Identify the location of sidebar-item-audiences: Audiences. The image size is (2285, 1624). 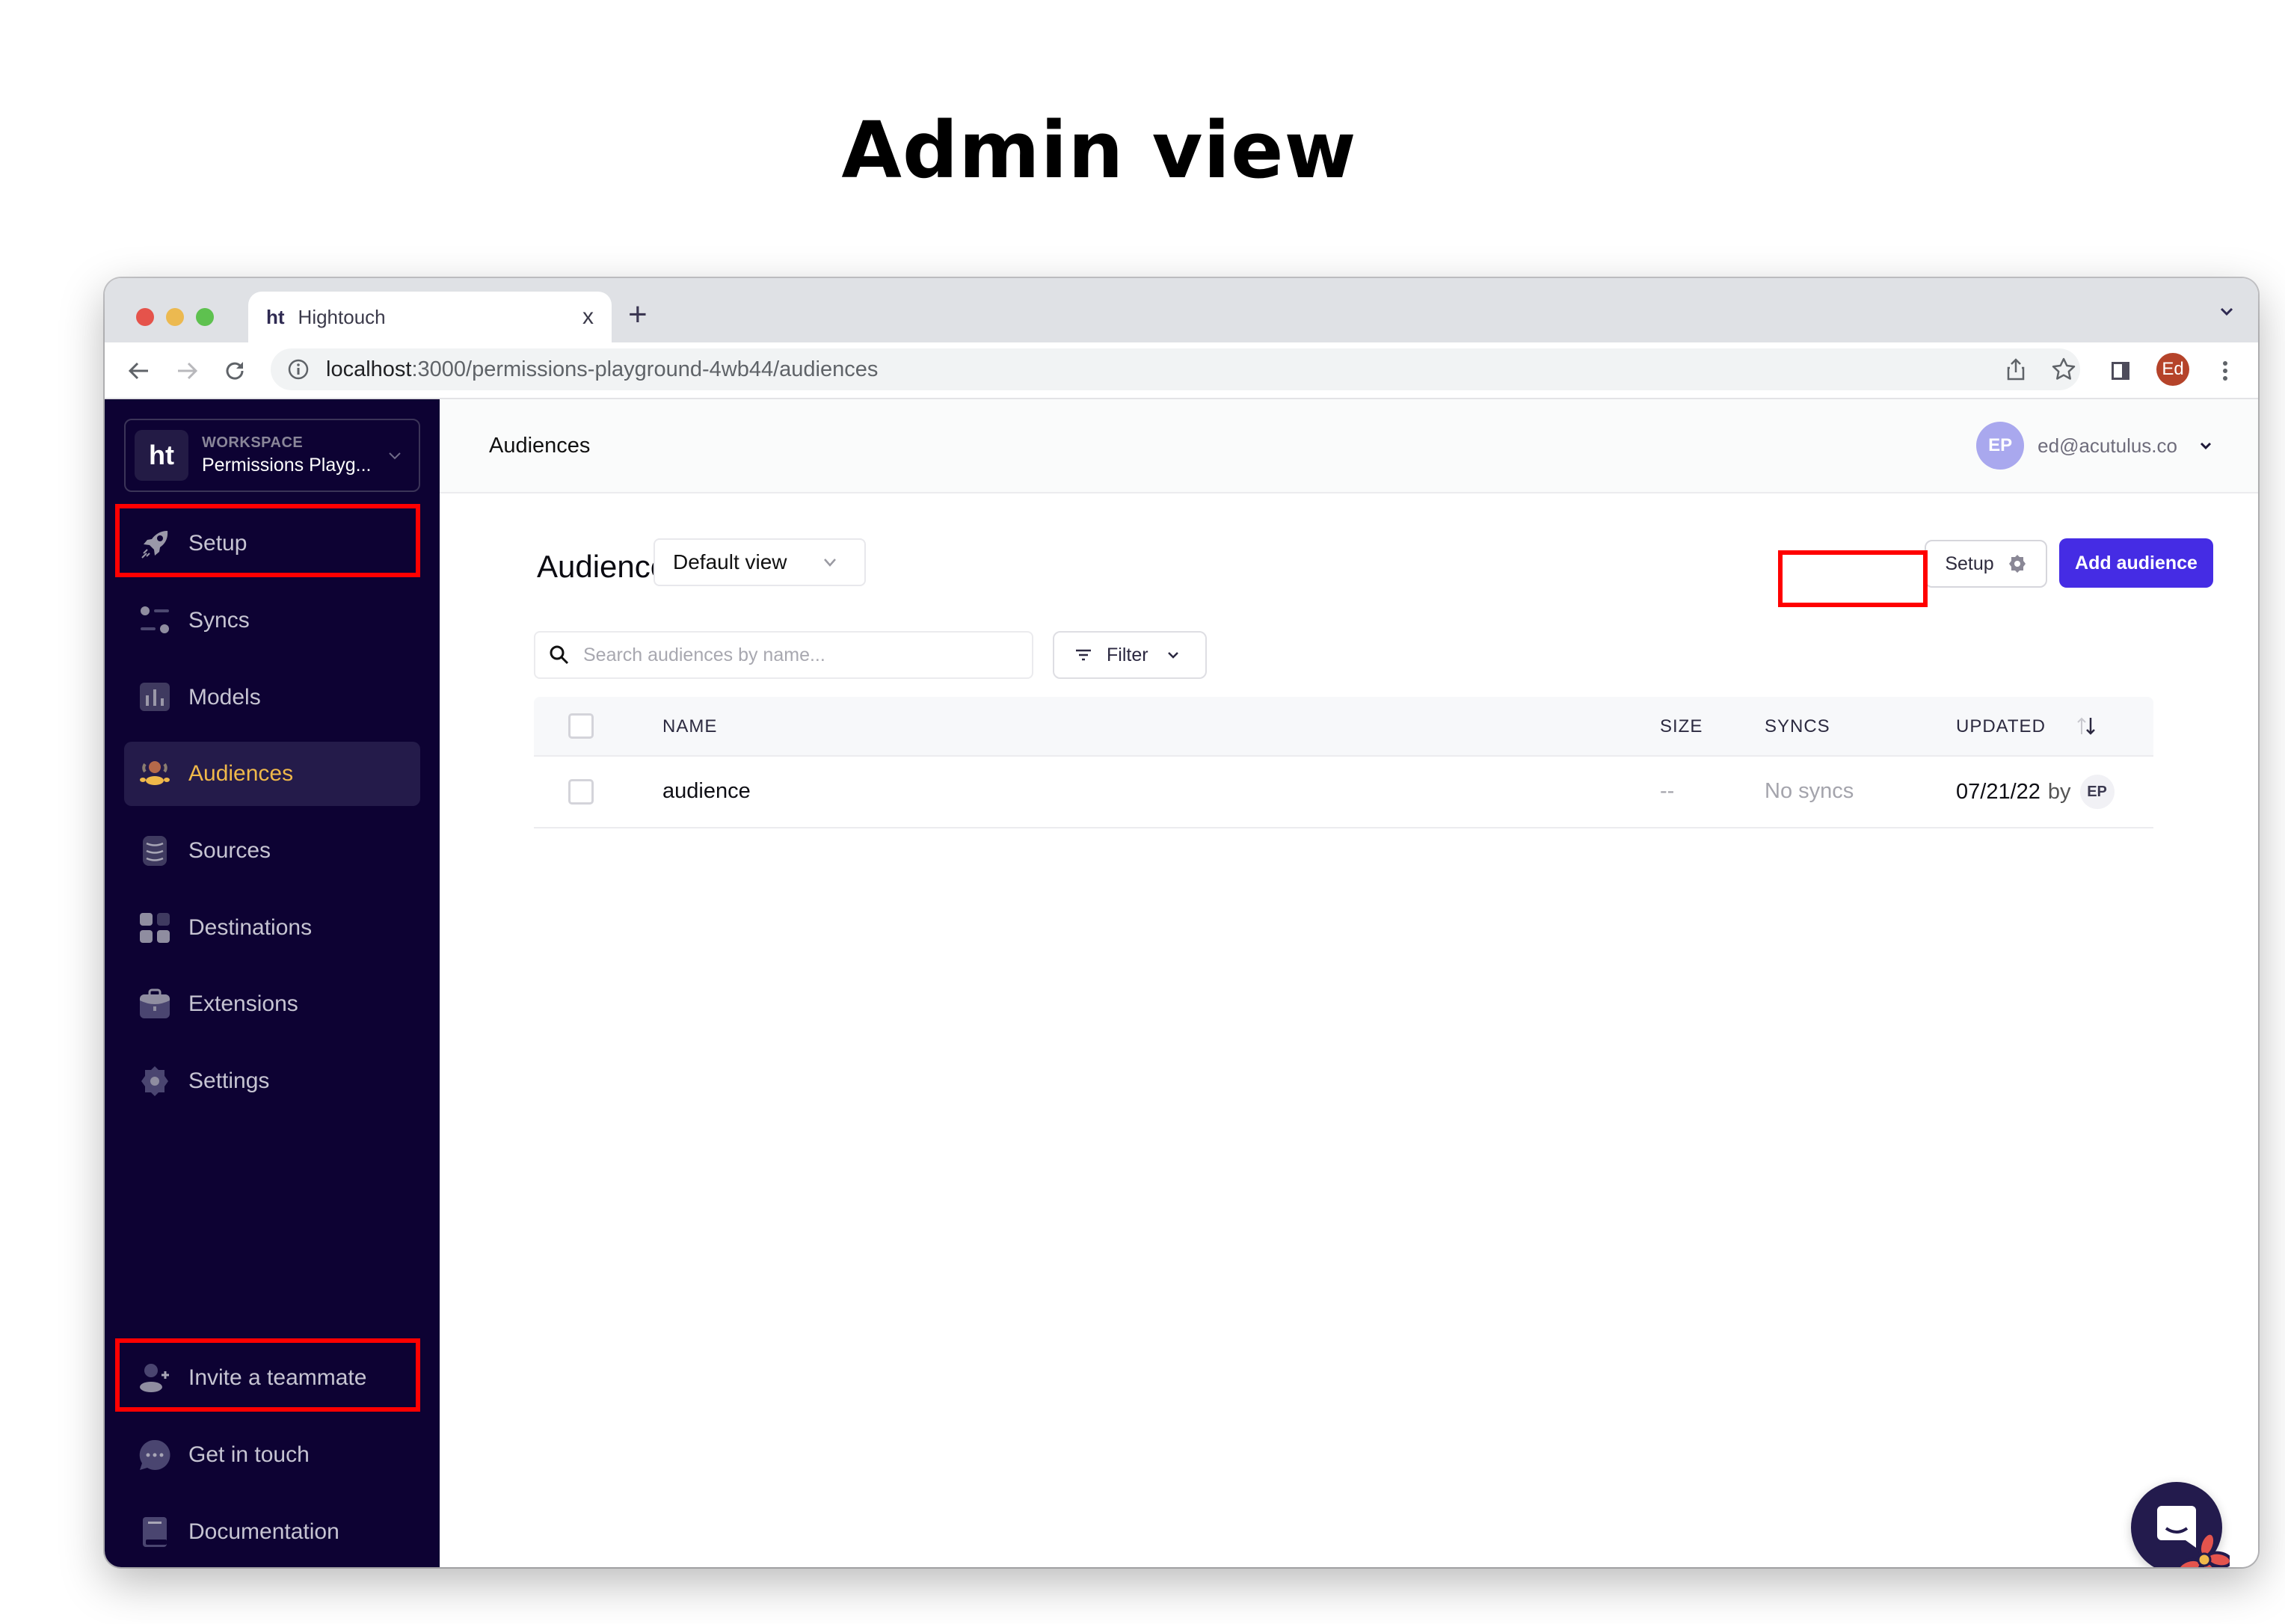
(272, 774).